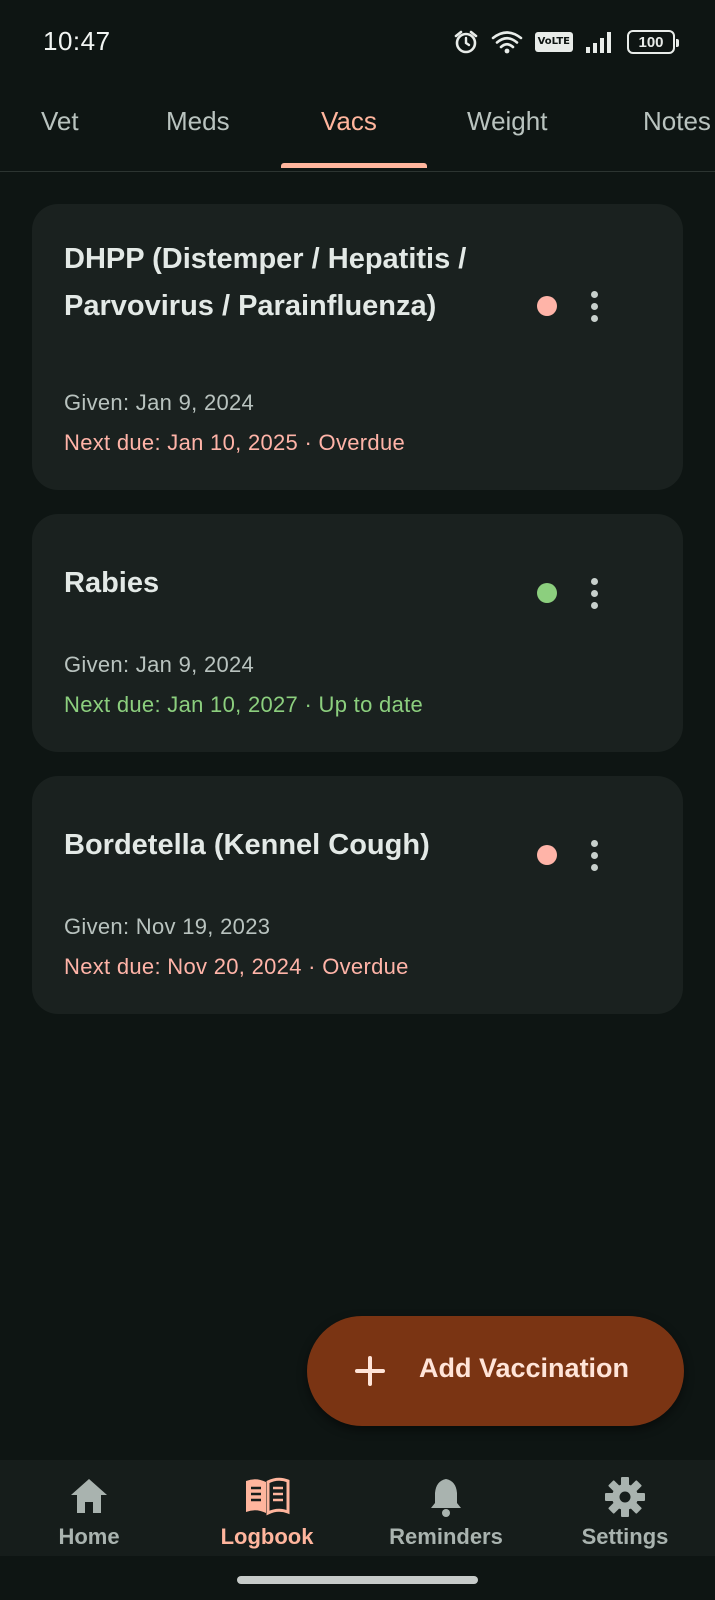 The image size is (715, 1600). Describe the element at coordinates (524, 1368) in the screenshot. I see `add-vaccination-label: Add Vaccination` at that location.